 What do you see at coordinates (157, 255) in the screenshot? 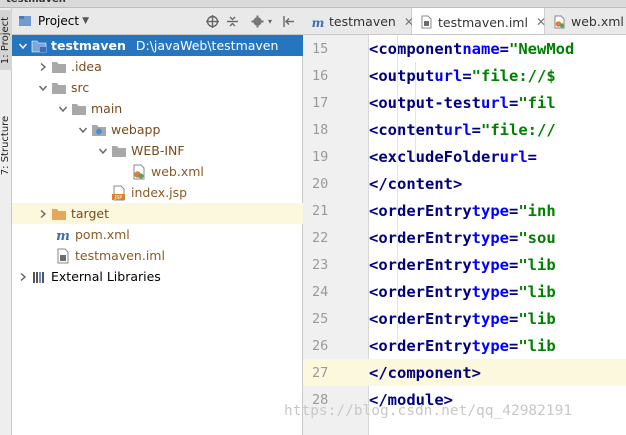
I see `tree-item-testmaven-iml: testmaven.iml` at bounding box center [157, 255].